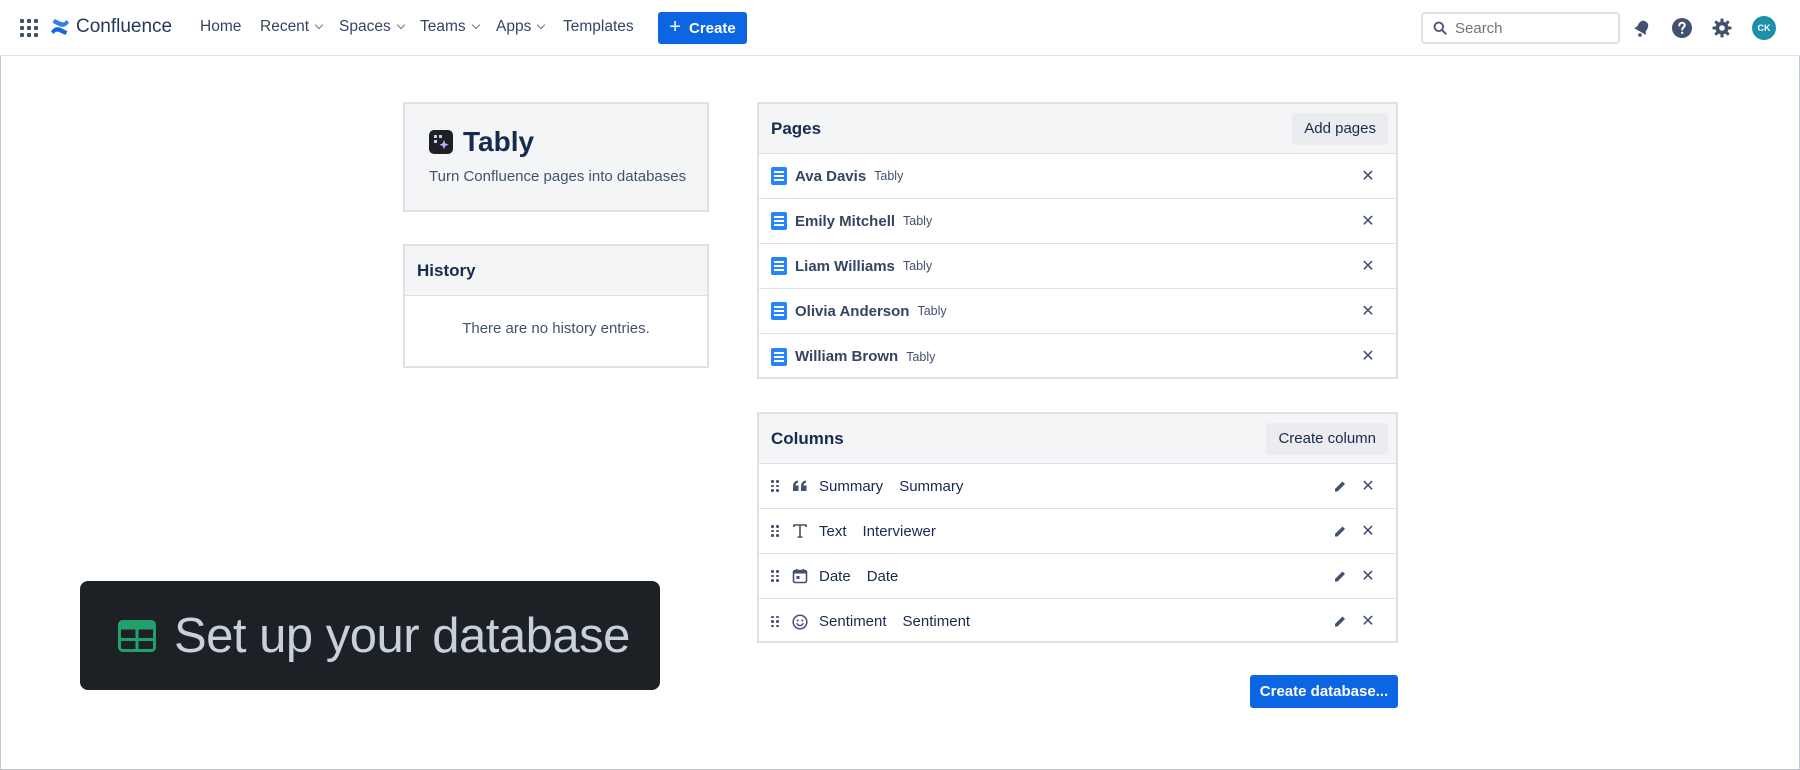  What do you see at coordinates (1077, 439) in the screenshot?
I see `columns-header: Columns Create column` at bounding box center [1077, 439].